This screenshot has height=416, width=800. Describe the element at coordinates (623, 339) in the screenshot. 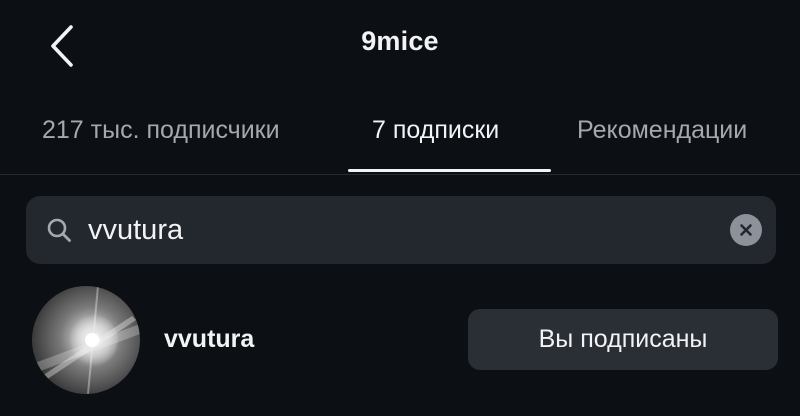

I see `following-button: Вы подписаны` at that location.